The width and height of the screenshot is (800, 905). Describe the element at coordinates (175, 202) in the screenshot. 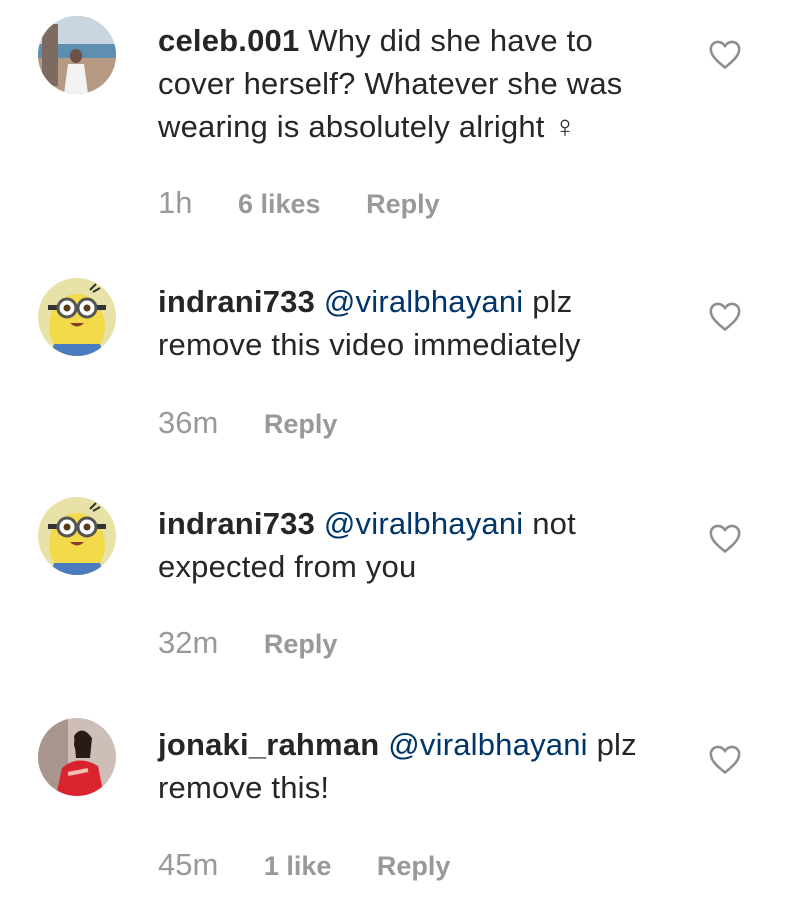

I see `comment-timestamp: 1h` at that location.